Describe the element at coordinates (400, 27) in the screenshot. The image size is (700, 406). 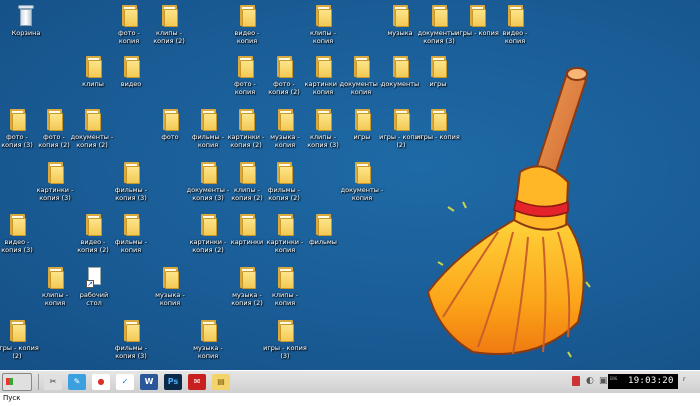
I see `desktop-folder: музыка` at that location.